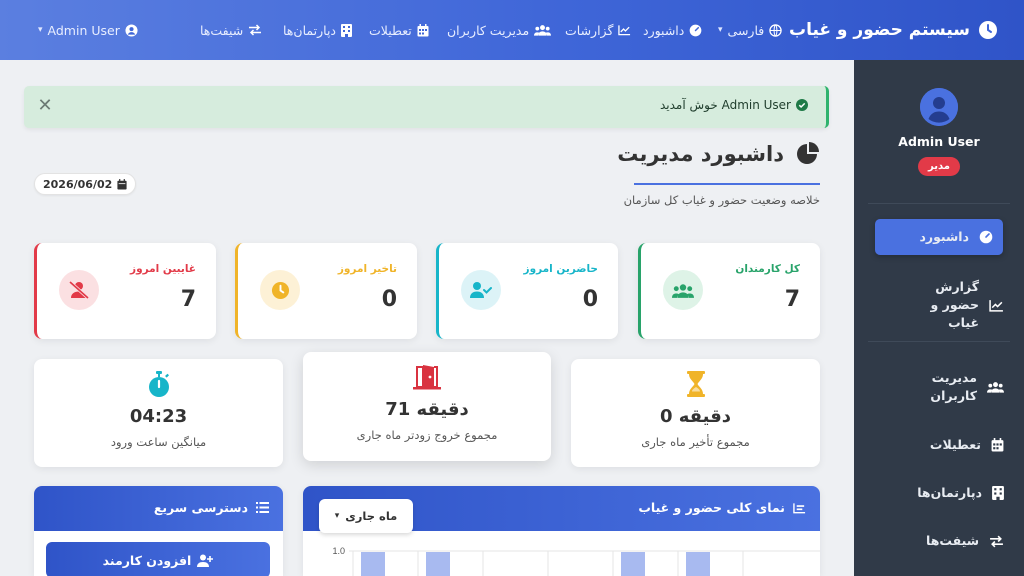 Image resolution: width=1024 pixels, height=576 pixels. What do you see at coordinates (326, 291) in the screenshot?
I see `stat-card-late-today: تاخیر امروز 0` at bounding box center [326, 291].